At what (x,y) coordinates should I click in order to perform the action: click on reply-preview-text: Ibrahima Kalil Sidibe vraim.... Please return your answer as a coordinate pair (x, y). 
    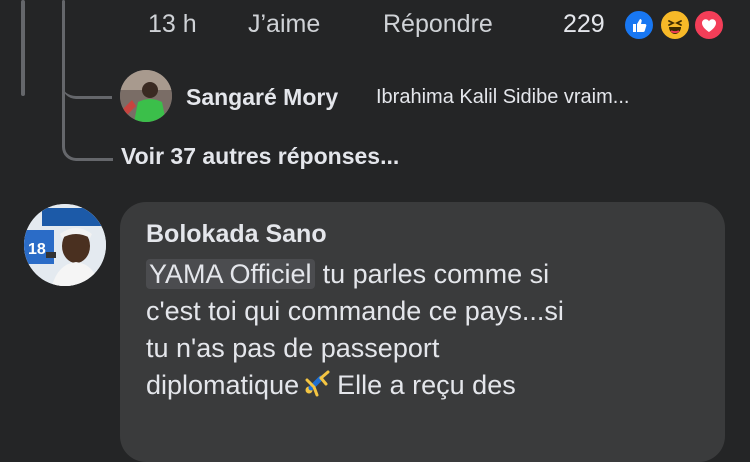
    Looking at the image, I should click on (502, 97).